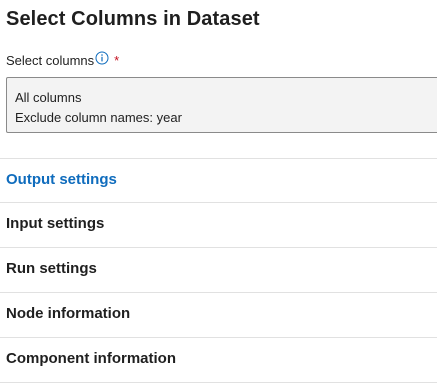 This screenshot has height=386, width=437. What do you see at coordinates (133, 19) in the screenshot?
I see `panel-title: Select Columns in Dataset` at bounding box center [133, 19].